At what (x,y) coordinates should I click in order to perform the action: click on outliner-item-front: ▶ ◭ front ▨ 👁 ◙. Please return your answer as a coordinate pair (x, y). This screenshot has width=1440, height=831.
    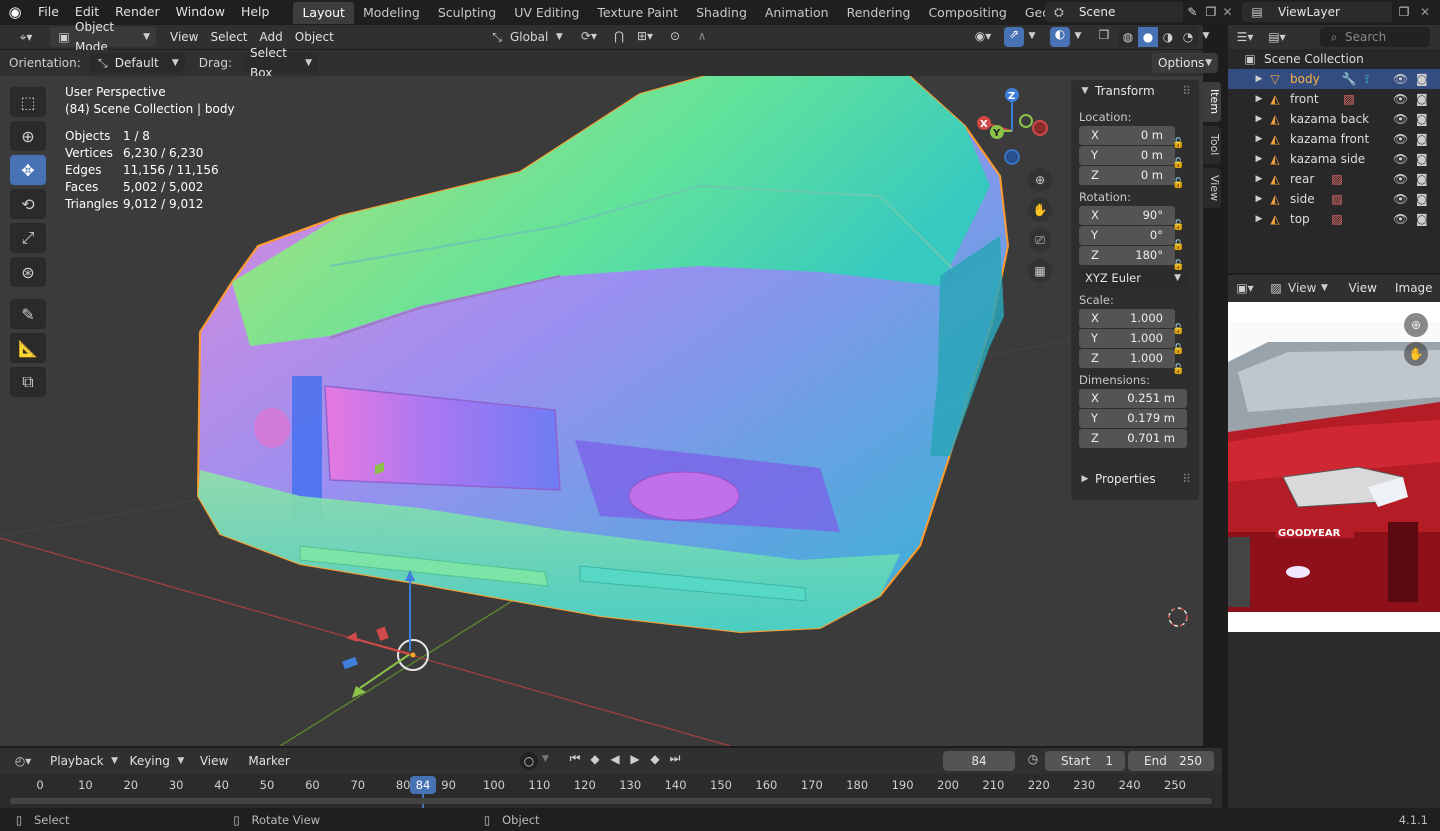
    Looking at the image, I should click on (1334, 99).